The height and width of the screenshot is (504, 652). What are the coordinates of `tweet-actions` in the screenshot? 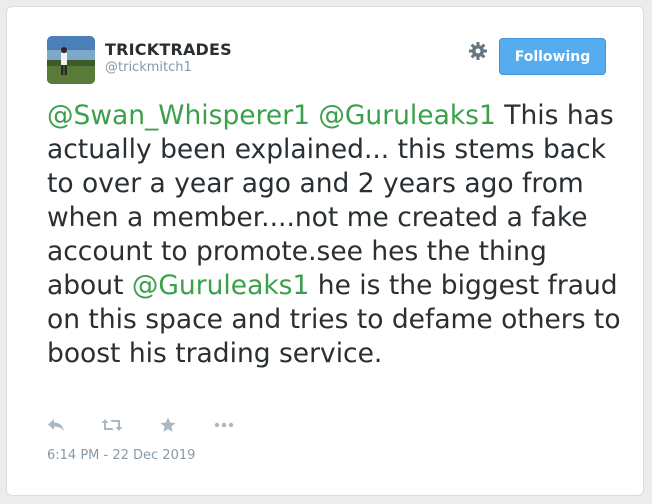 It's located at (157, 425).